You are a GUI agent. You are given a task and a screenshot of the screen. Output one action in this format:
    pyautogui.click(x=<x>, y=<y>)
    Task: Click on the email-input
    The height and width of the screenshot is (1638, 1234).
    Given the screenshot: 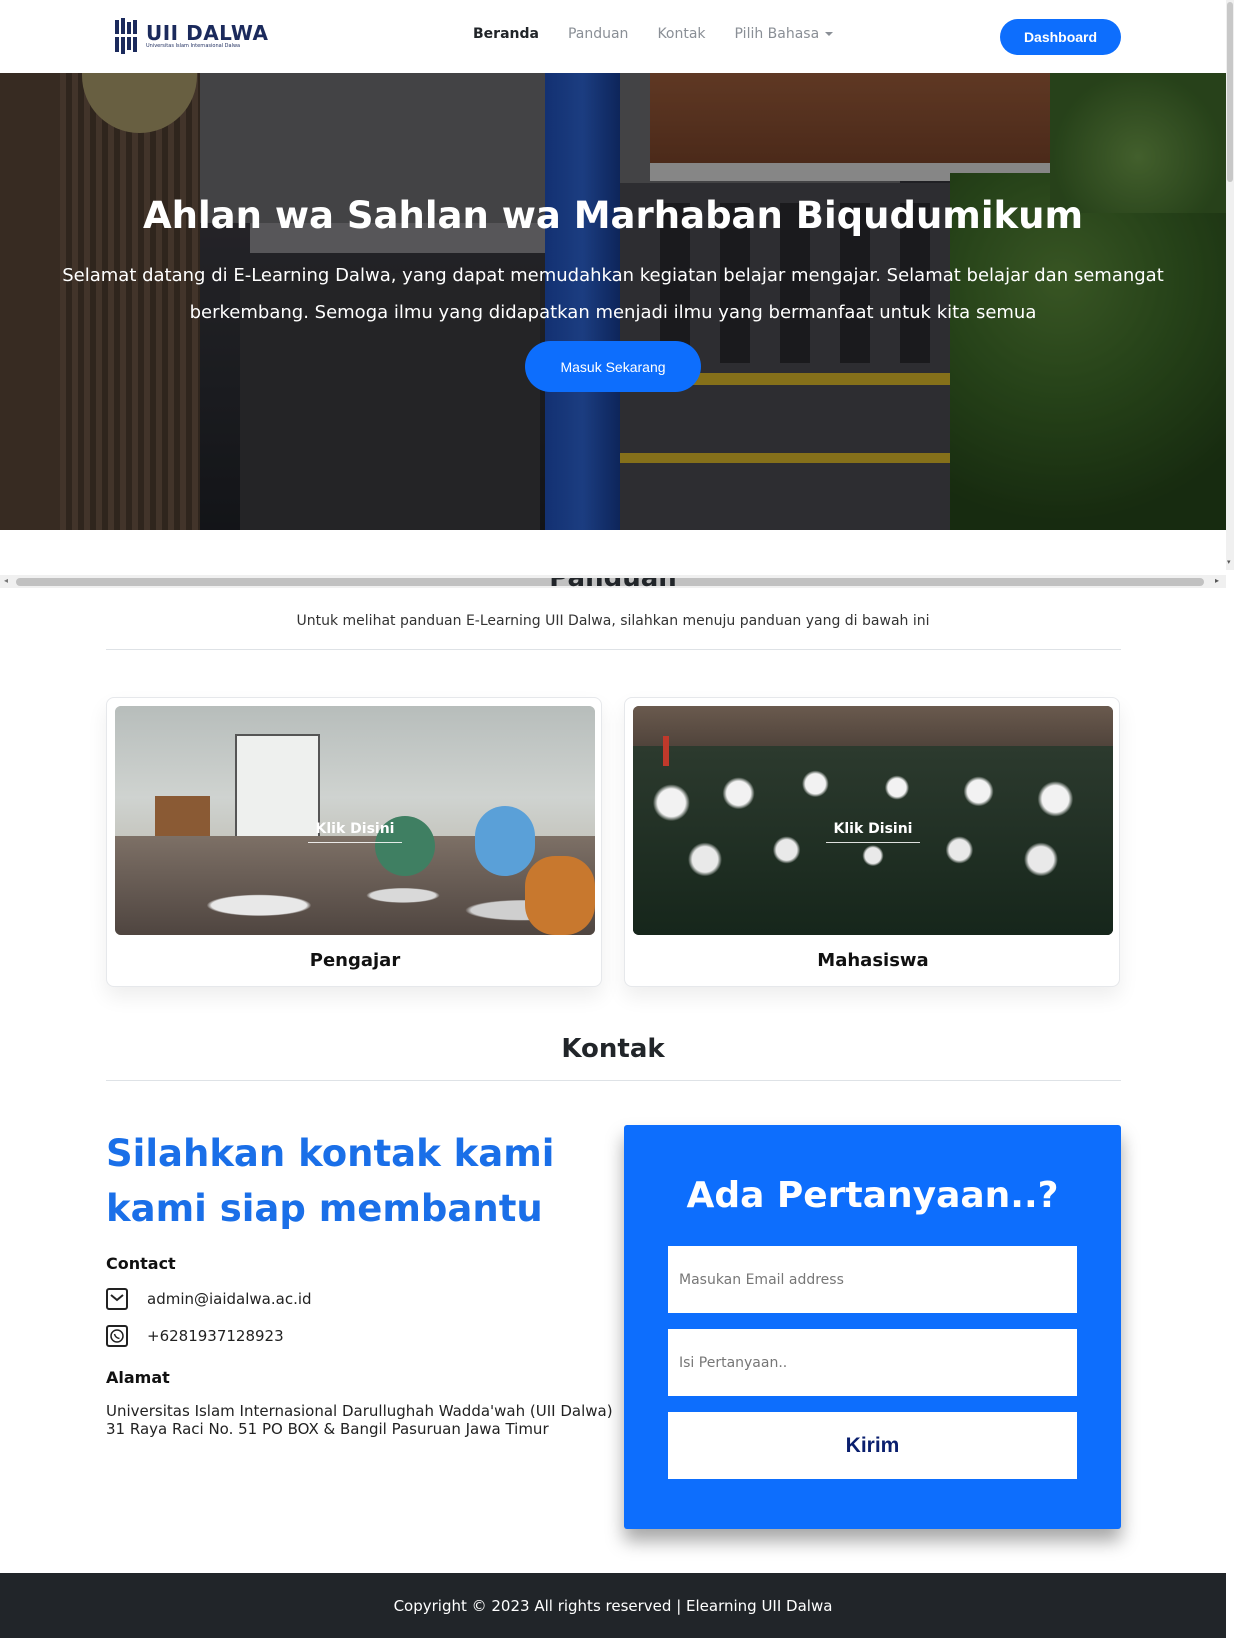 What is the action you would take?
    pyautogui.click(x=872, y=1279)
    